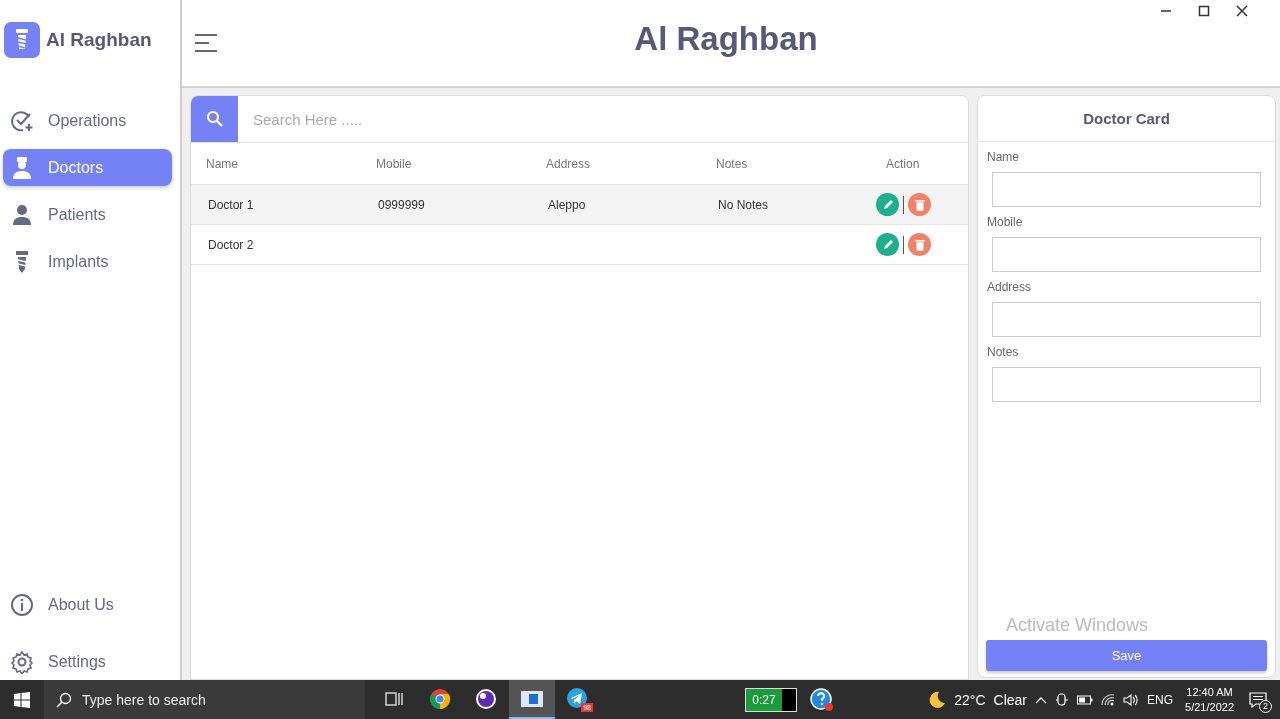  I want to click on settings-icon, so click(22, 661).